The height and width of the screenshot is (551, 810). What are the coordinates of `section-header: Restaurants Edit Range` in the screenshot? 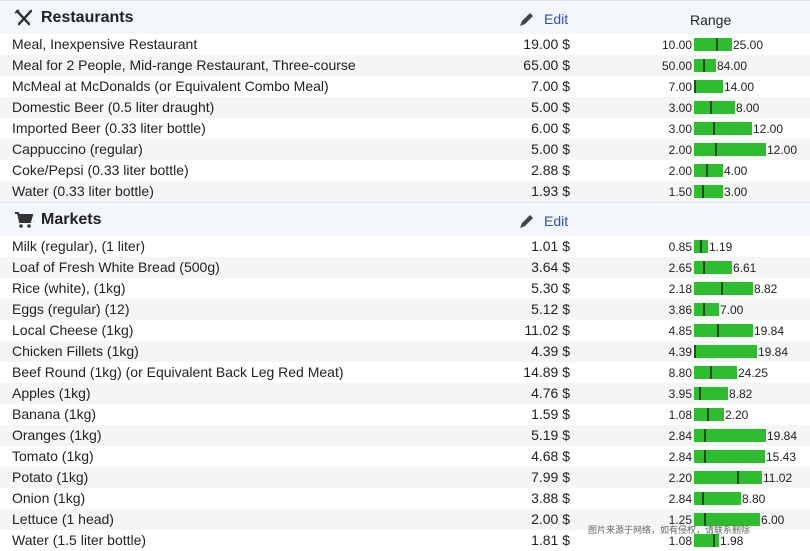 It's located at (405, 17).